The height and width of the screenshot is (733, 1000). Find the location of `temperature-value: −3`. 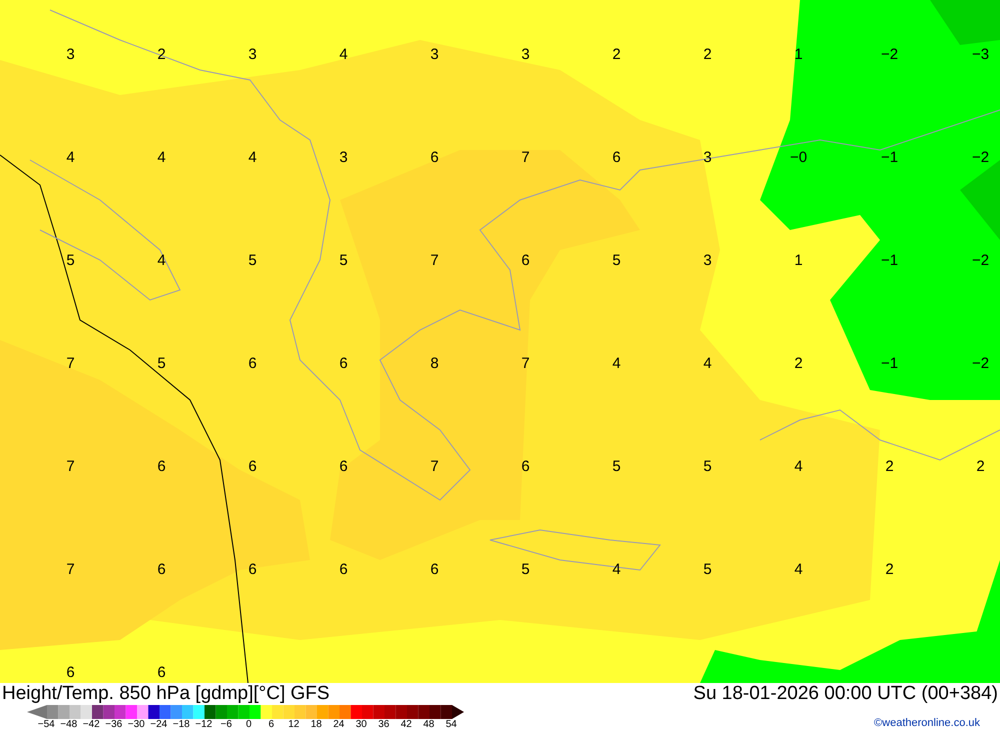

temperature-value: −3 is located at coordinates (981, 54).